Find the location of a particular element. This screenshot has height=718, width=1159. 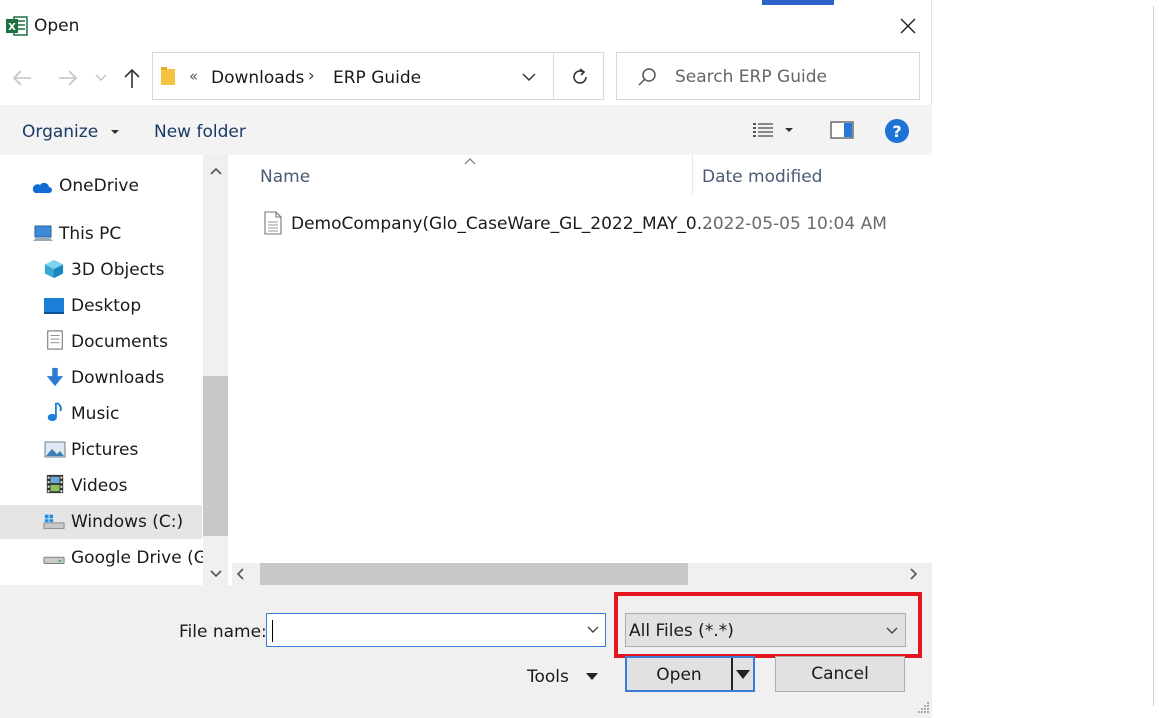

new-folder-button: New folder is located at coordinates (200, 132).